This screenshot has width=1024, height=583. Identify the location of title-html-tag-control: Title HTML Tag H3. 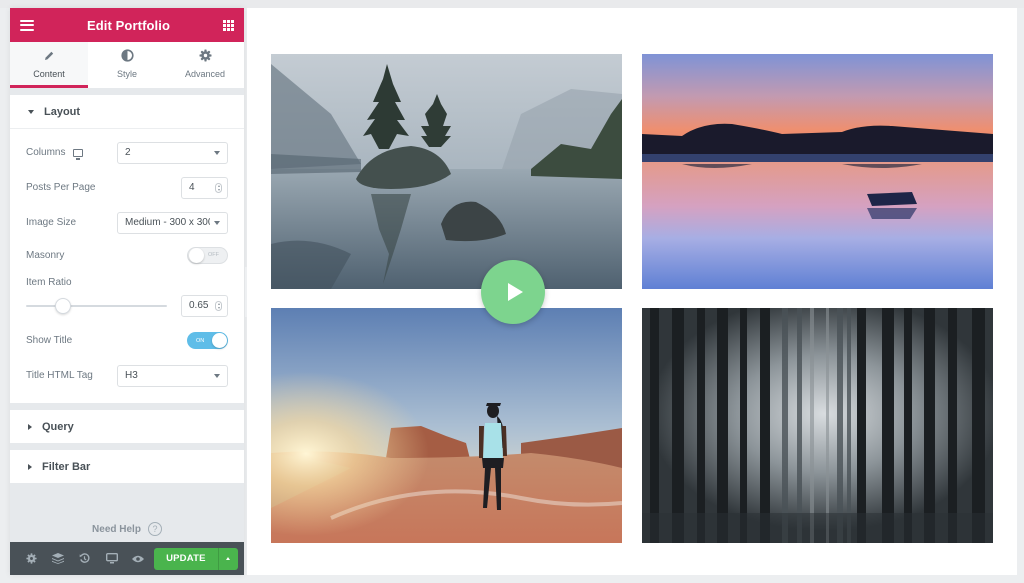
(127, 375).